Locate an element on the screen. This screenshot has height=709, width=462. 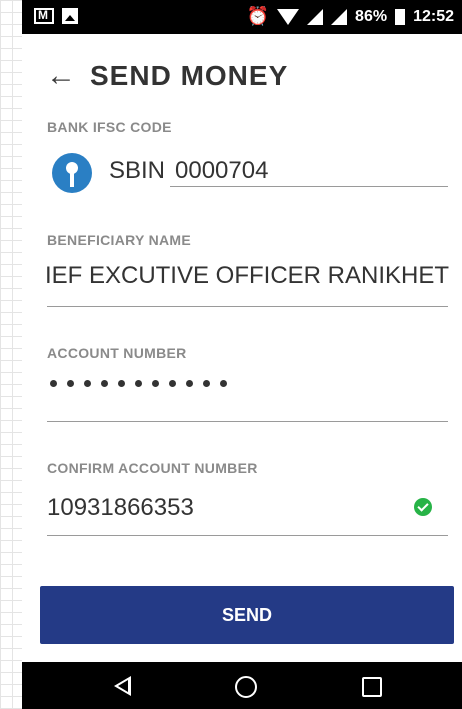
page-header: ← SEND MONEY is located at coordinates (167, 76).